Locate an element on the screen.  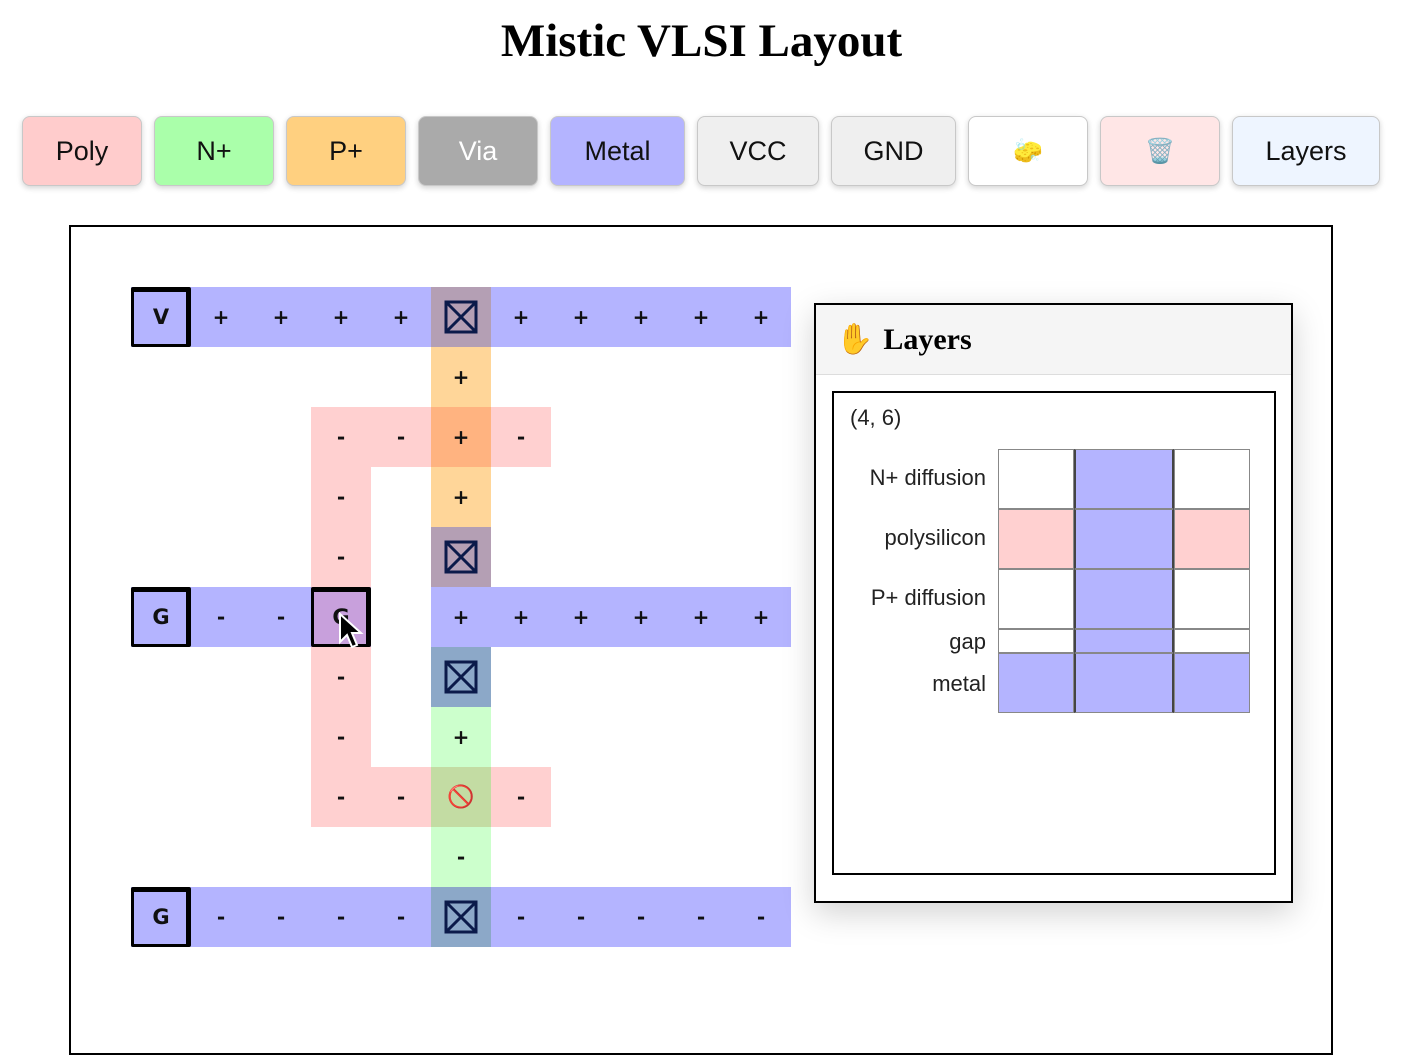
sponge-icon: 🧽 is located at coordinates (1028, 151).